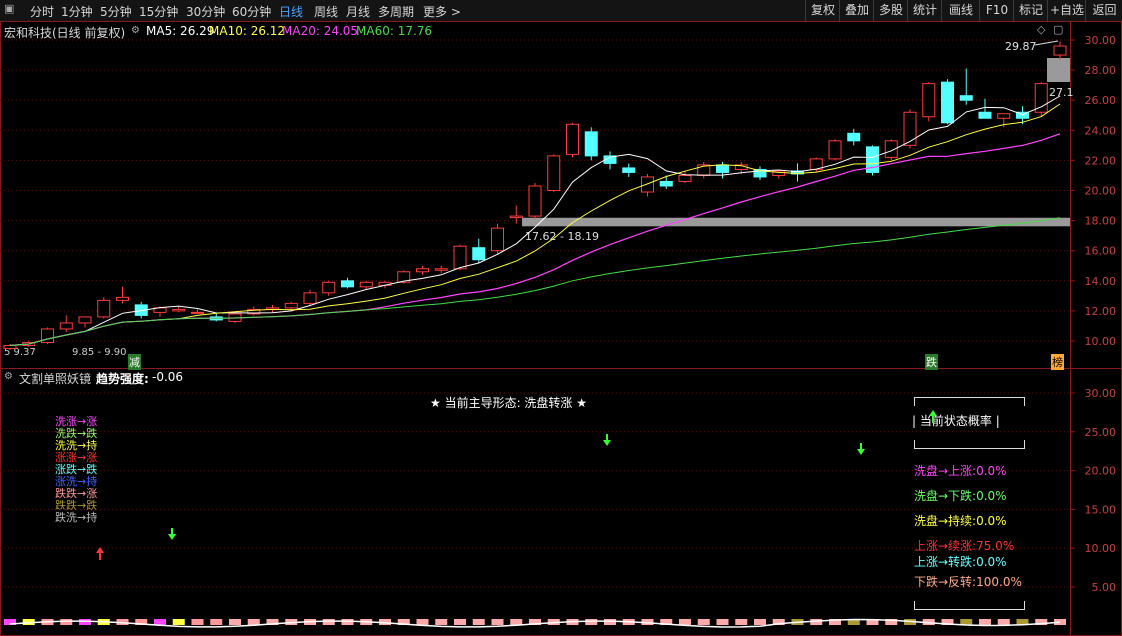 This screenshot has width=1122, height=636. I want to click on price-tag-box, so click(1058, 70).